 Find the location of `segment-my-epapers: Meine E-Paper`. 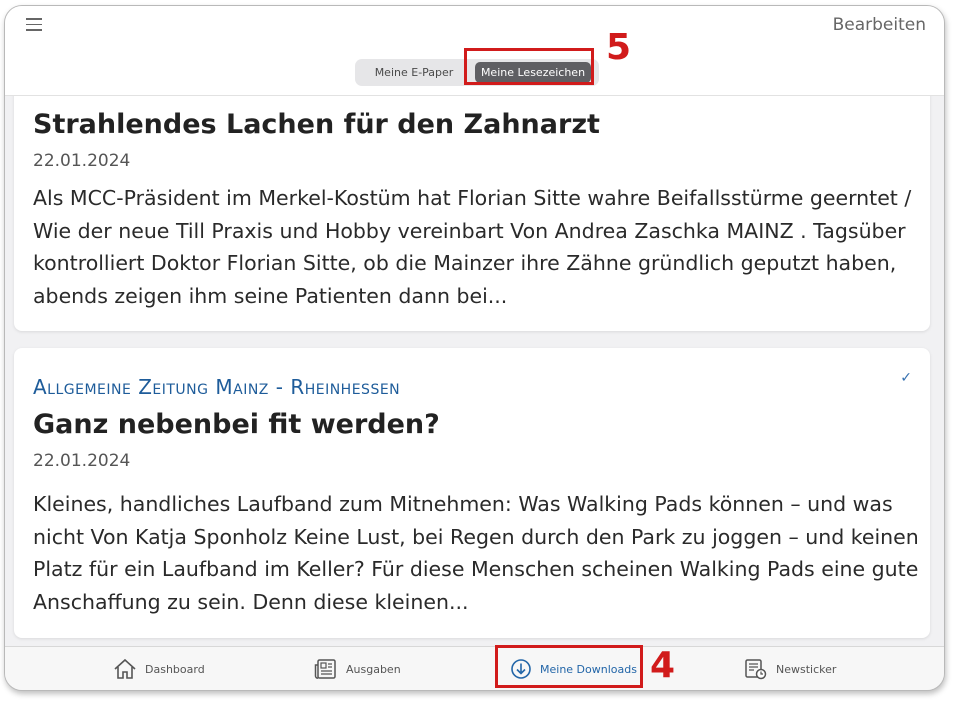

segment-my-epapers: Meine E-Paper is located at coordinates (414, 72).